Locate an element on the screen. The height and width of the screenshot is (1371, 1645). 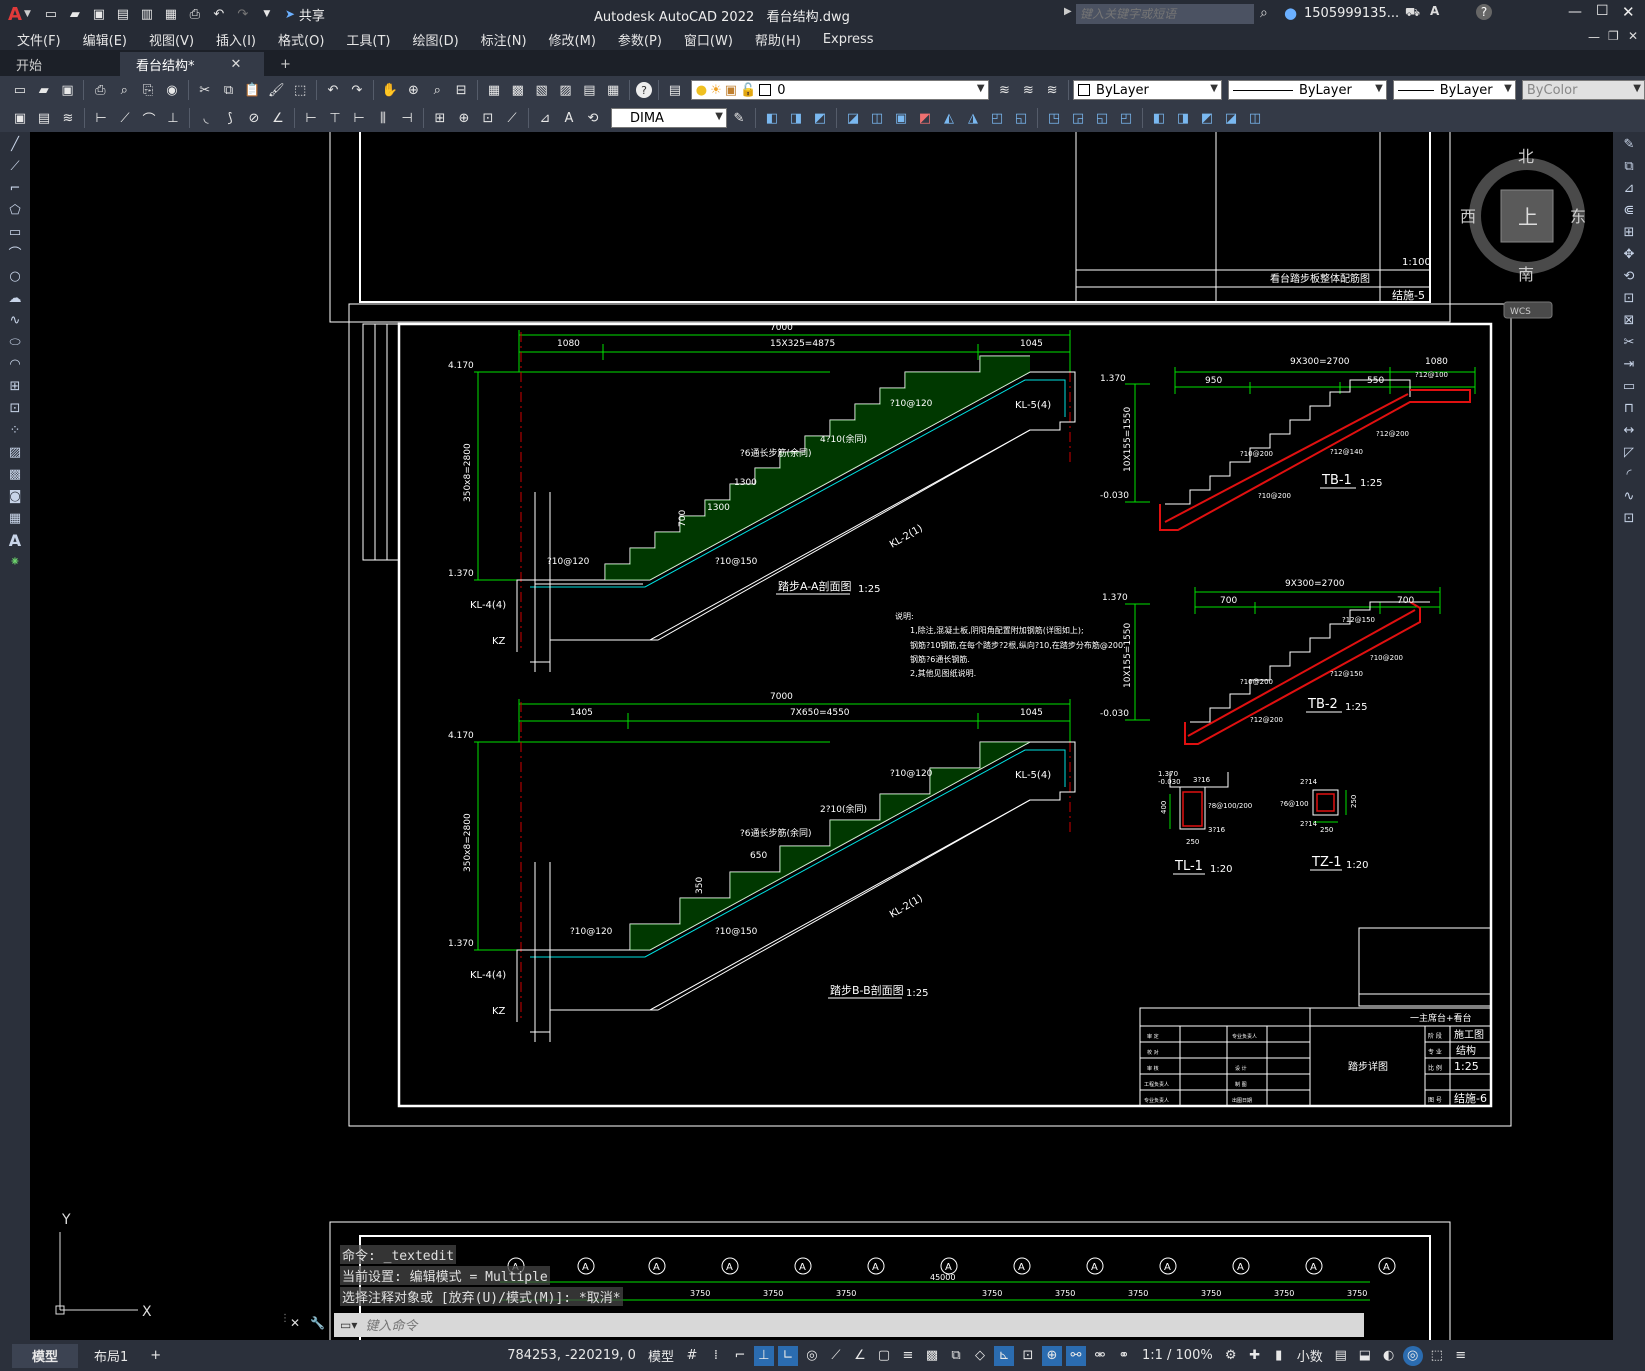
redo-tb-icon: ↷ is located at coordinates (357, 90).